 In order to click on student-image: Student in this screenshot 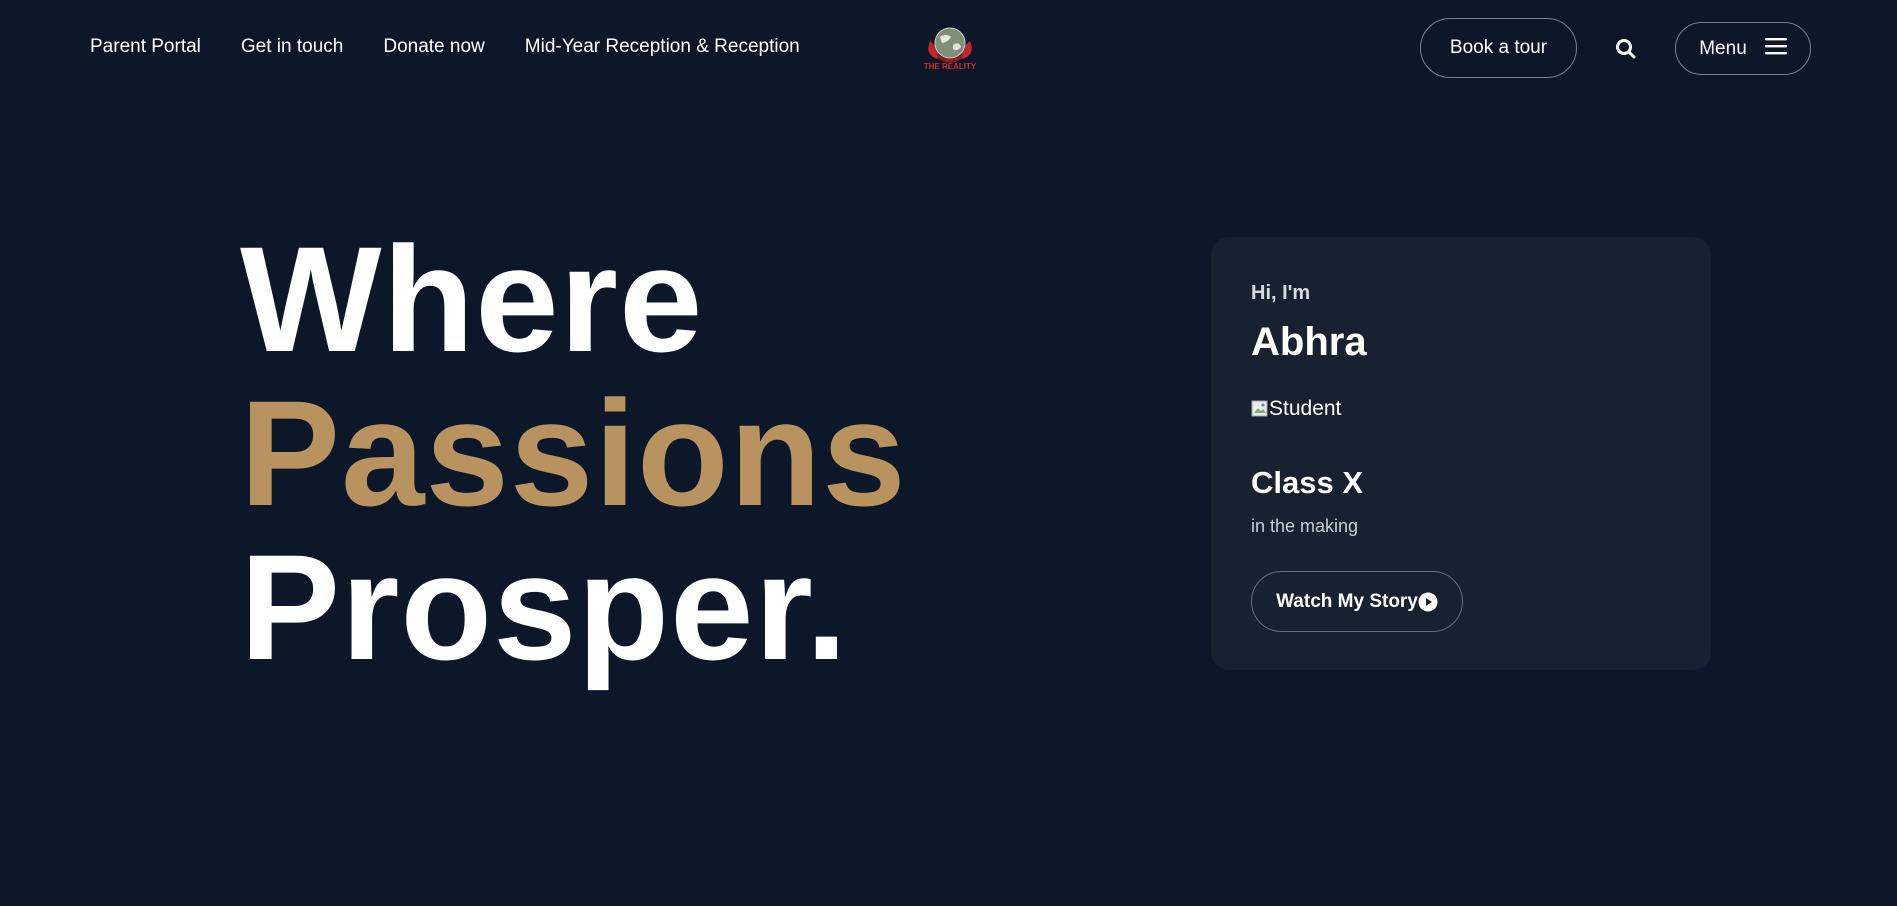, I will do `click(1296, 409)`.